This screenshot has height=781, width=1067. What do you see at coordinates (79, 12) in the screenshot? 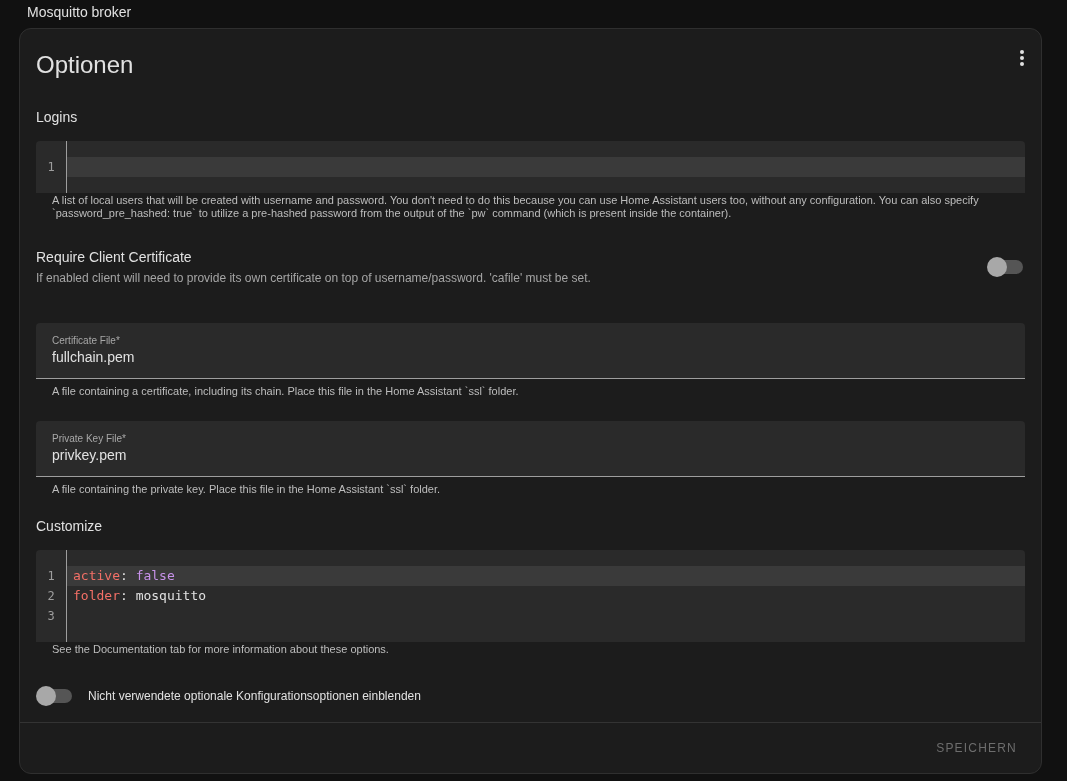
I see `page-title: Mosquitto broker` at bounding box center [79, 12].